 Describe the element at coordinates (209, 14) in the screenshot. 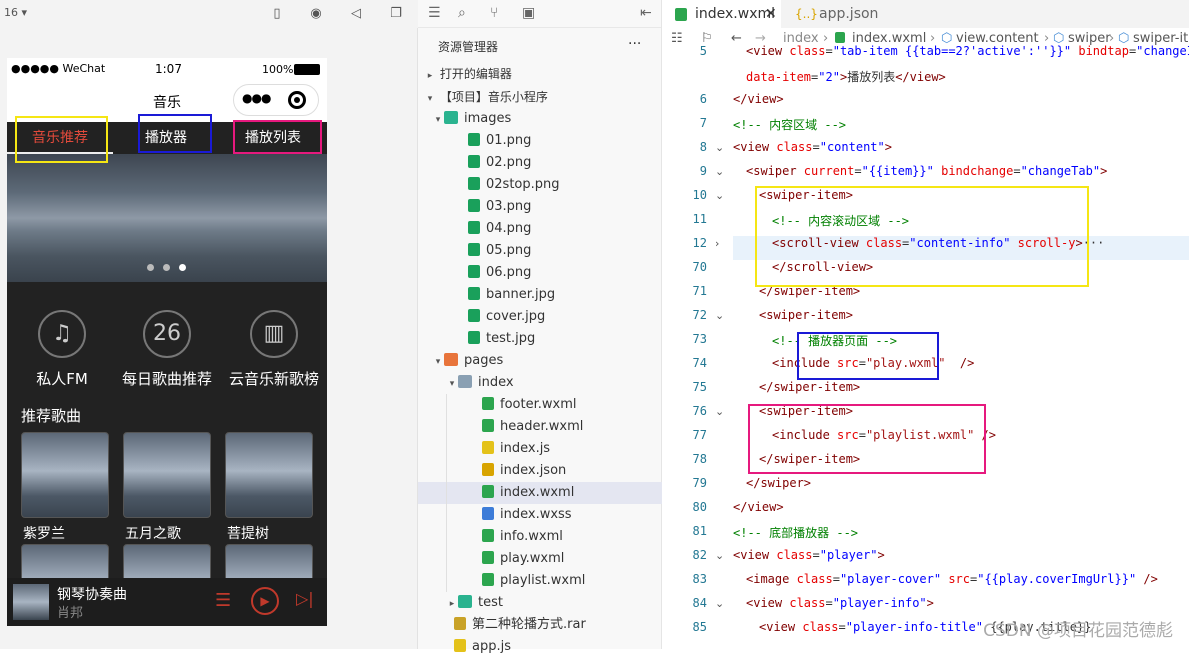

I see `simulator-toolbar: 16 ▾ ▯ ◉ ◁ ❐` at that location.